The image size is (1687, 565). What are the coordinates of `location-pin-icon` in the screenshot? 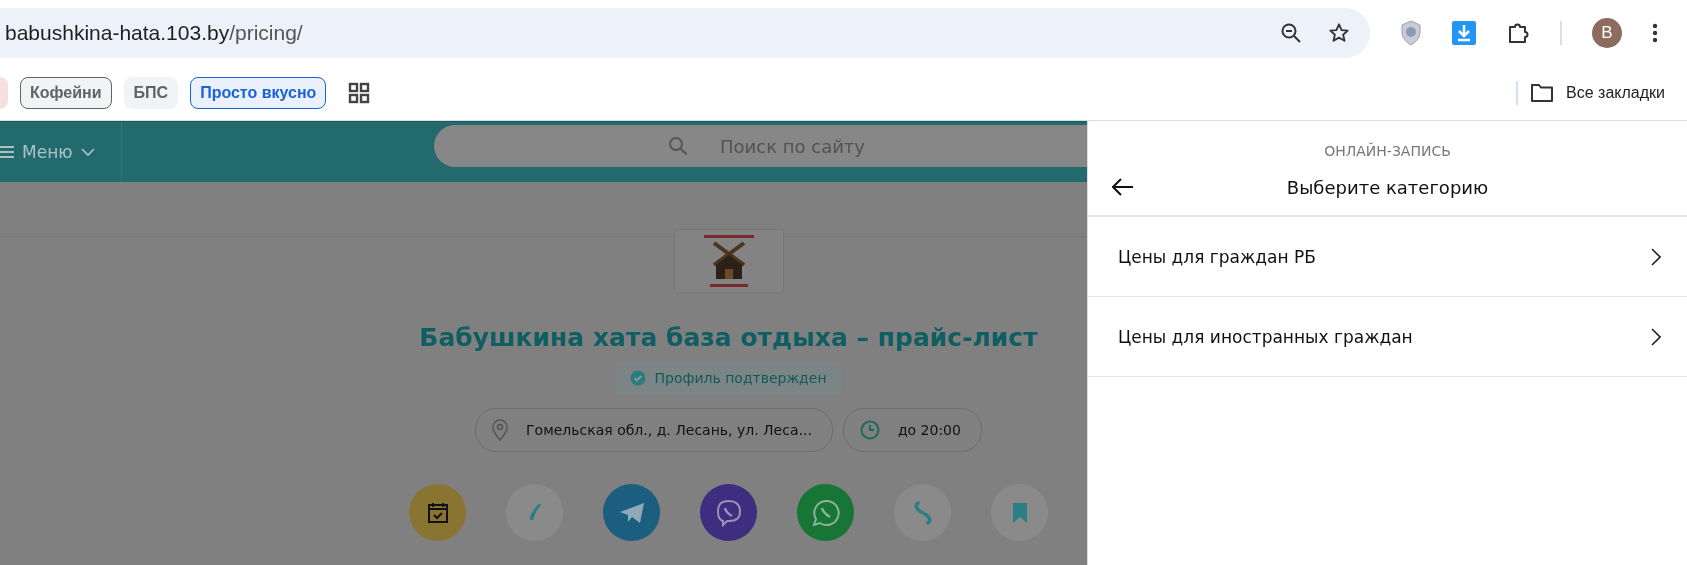 It's located at (500, 430).